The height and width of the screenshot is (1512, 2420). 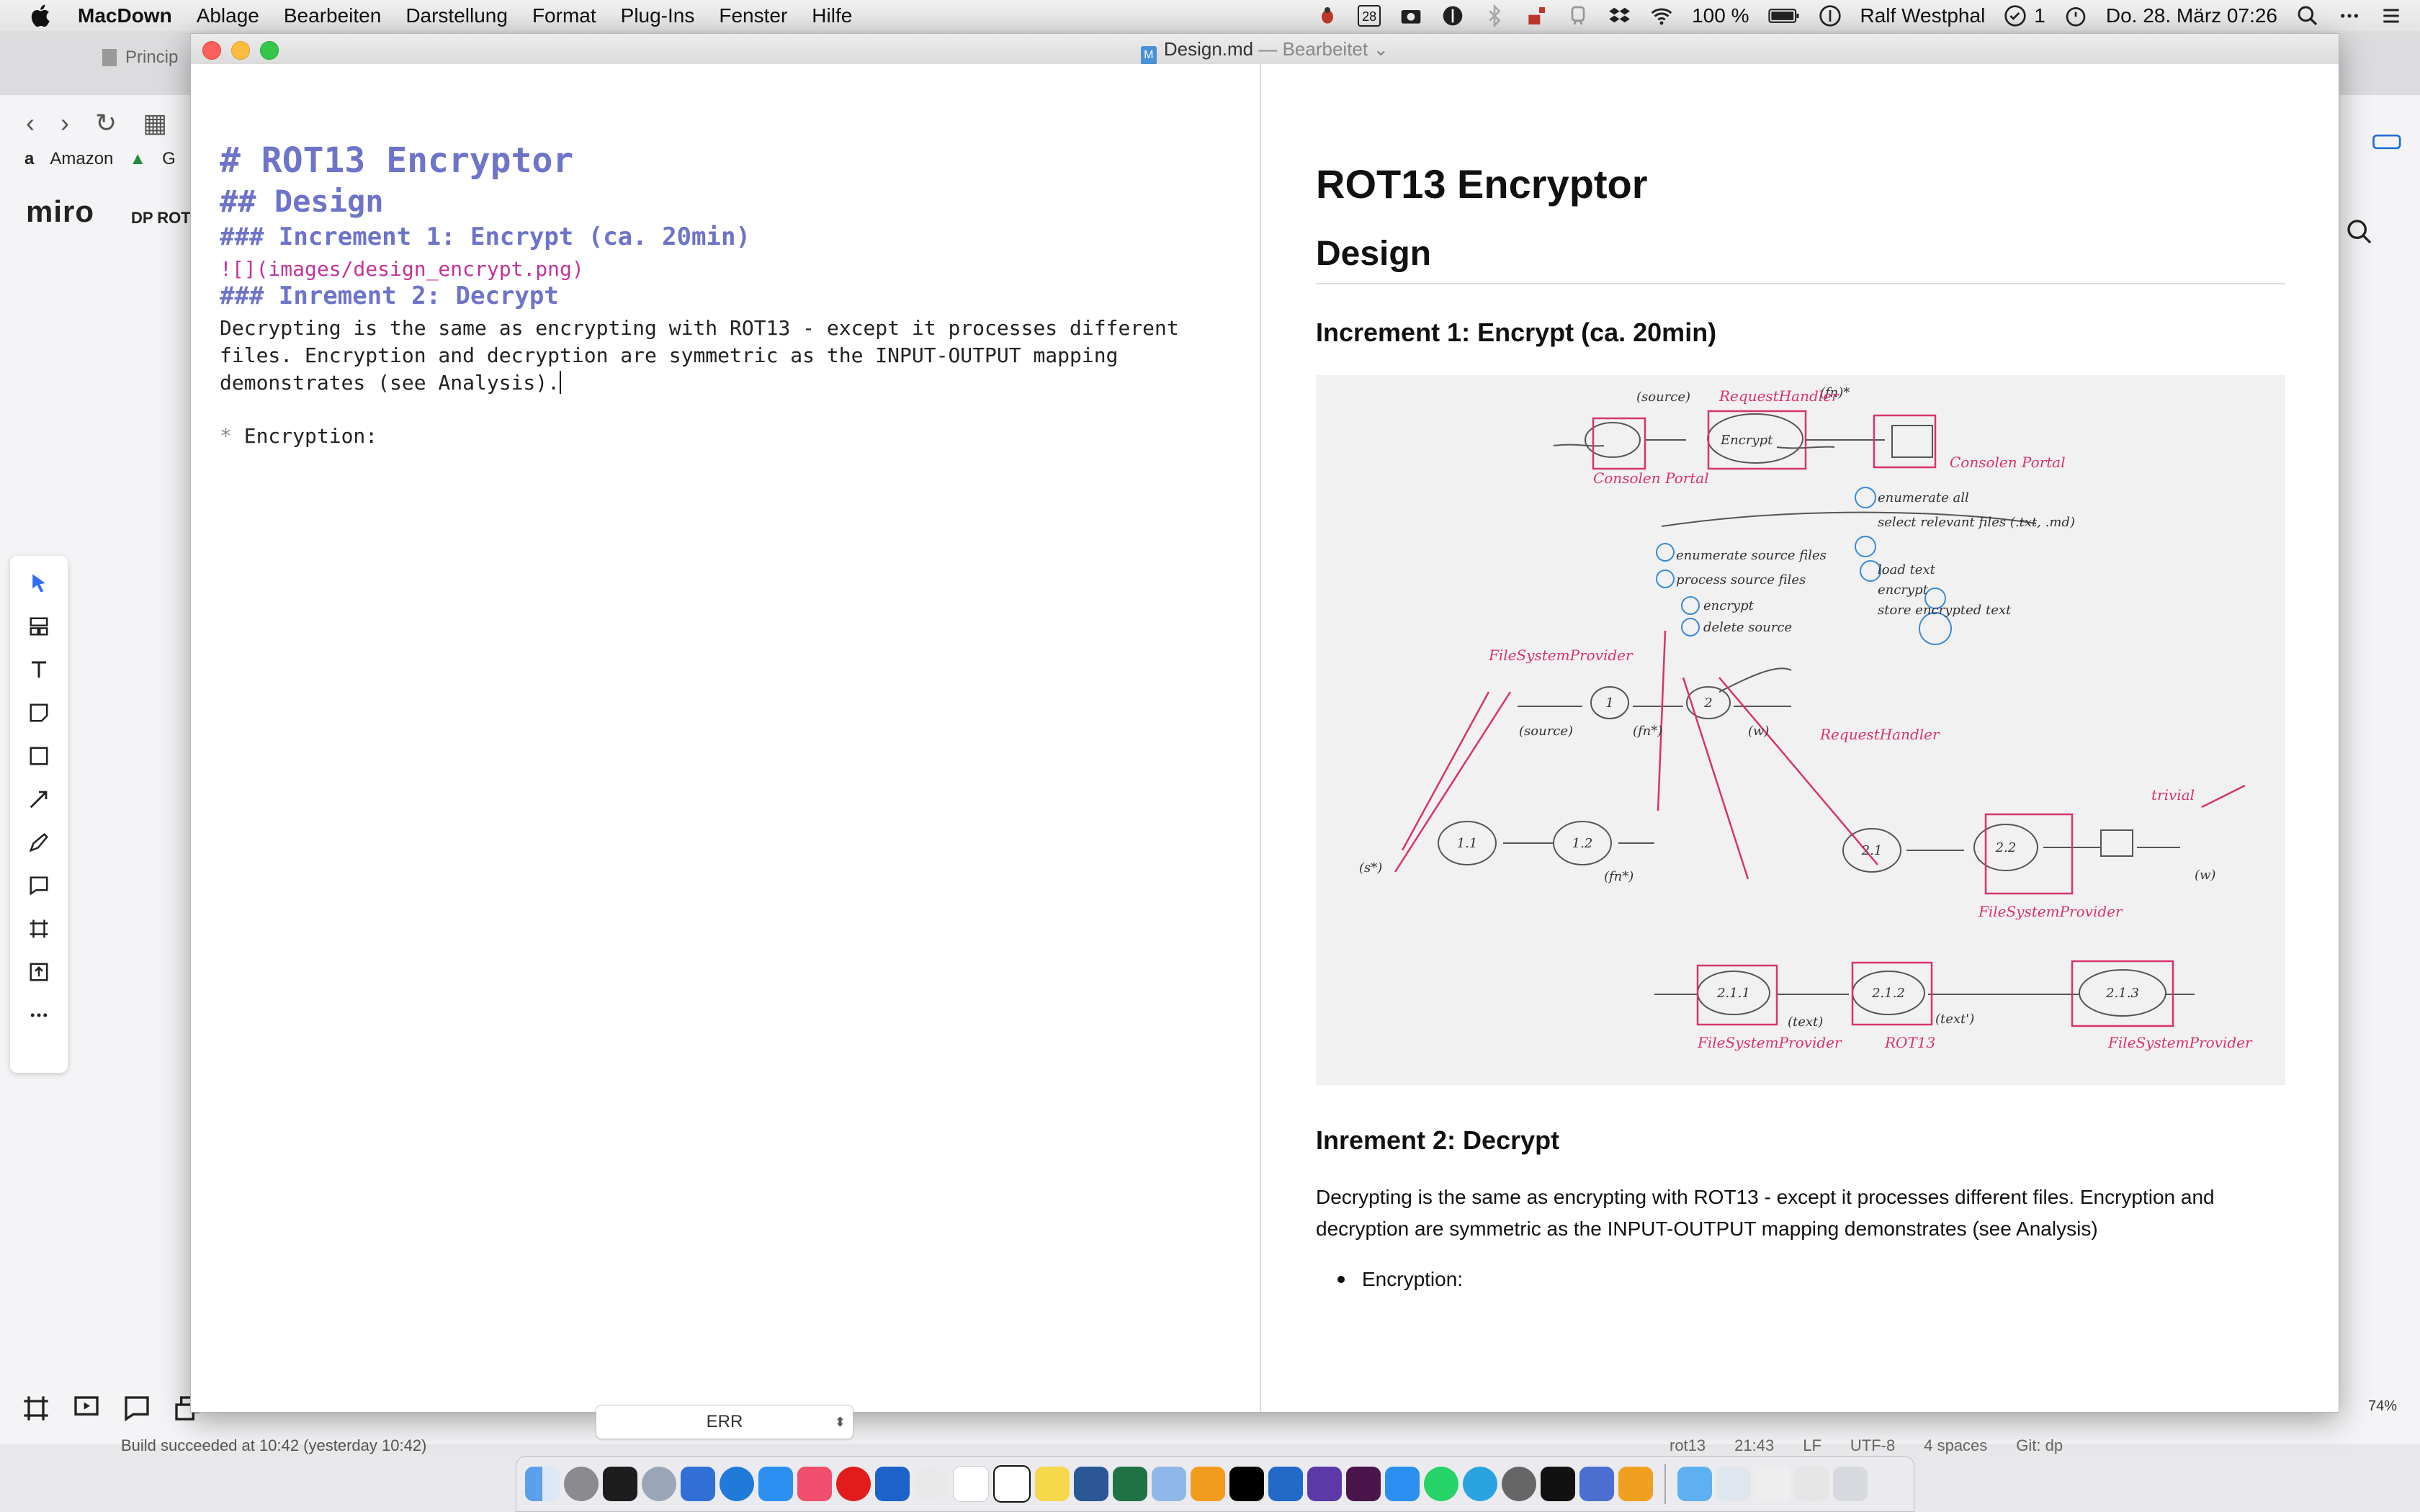 What do you see at coordinates (332, 15) in the screenshot?
I see `menu-bearbeiten: Bearbeiten` at bounding box center [332, 15].